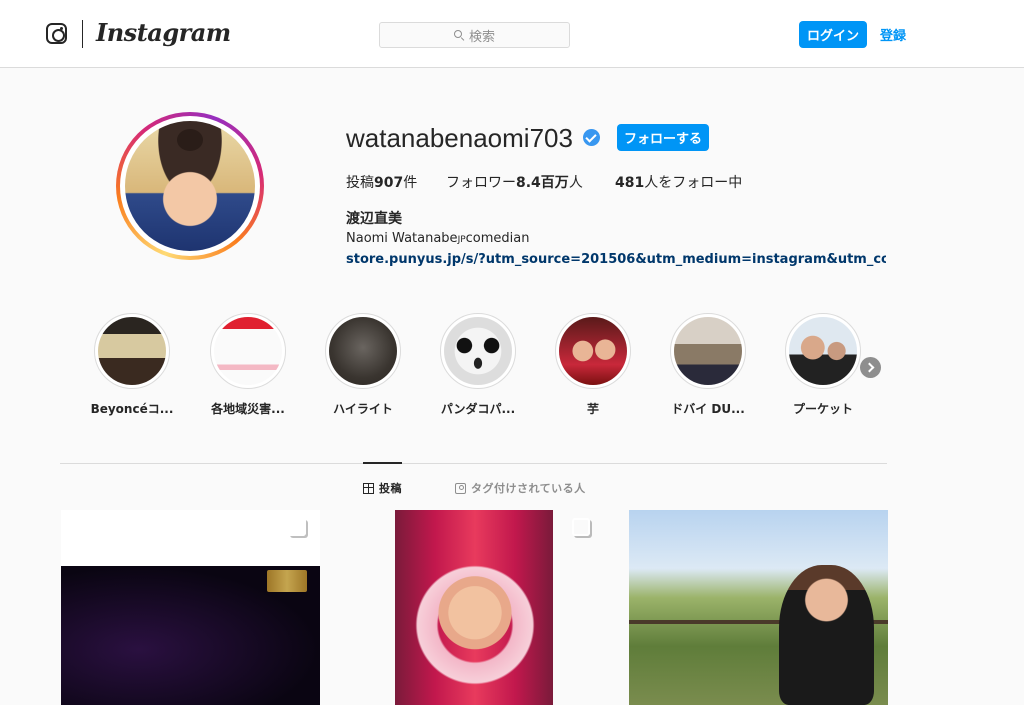 The image size is (1024, 705). Describe the element at coordinates (363, 409) in the screenshot. I see `highlight-label: ハイライト` at that location.